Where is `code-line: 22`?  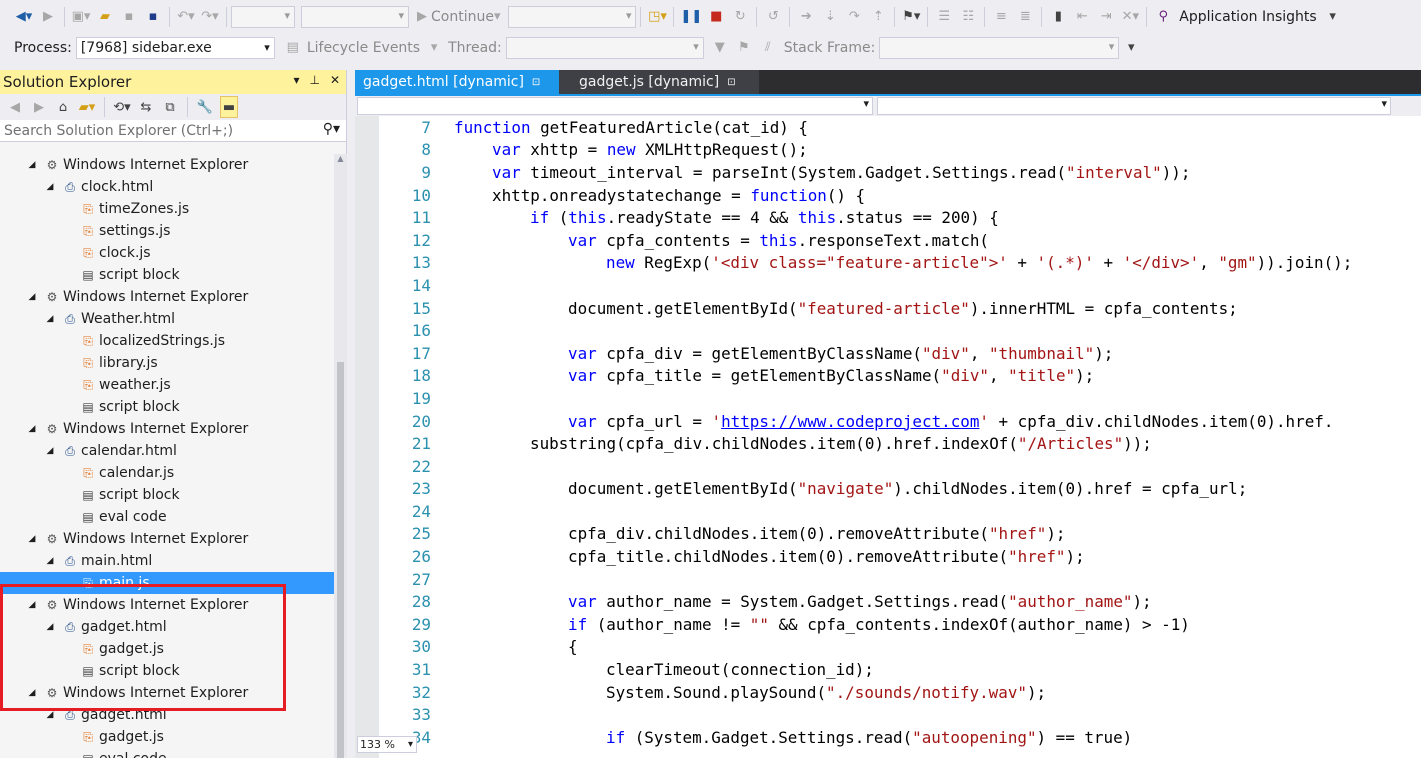
code-line: 22 is located at coordinates (900, 466).